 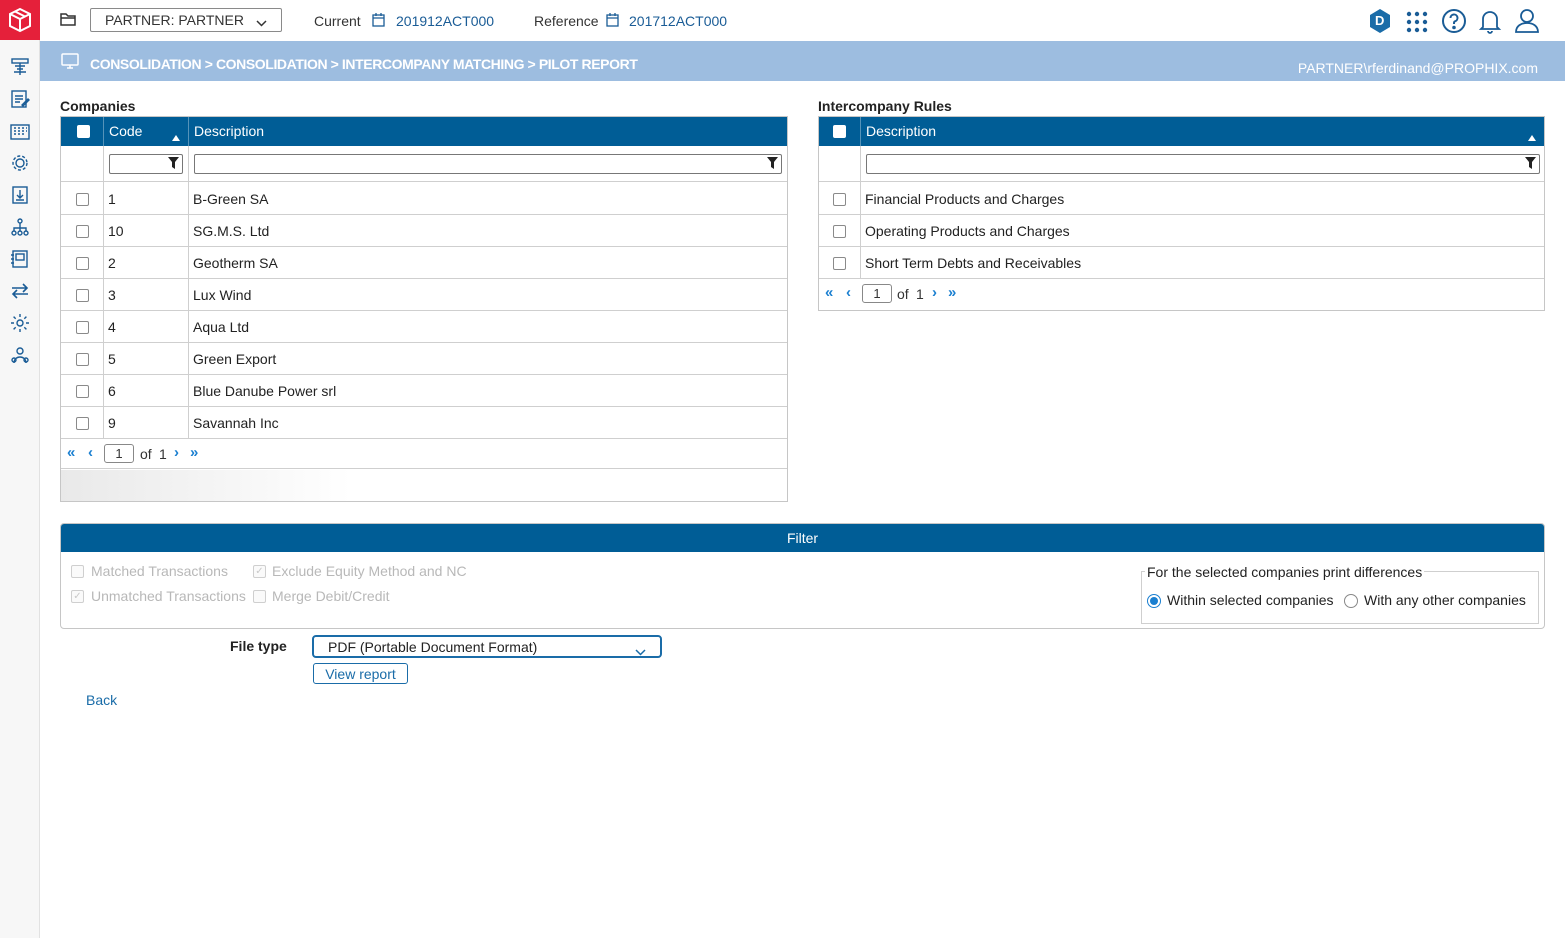 What do you see at coordinates (259, 571) in the screenshot?
I see `exclude-equity-checkbox: ✓` at bounding box center [259, 571].